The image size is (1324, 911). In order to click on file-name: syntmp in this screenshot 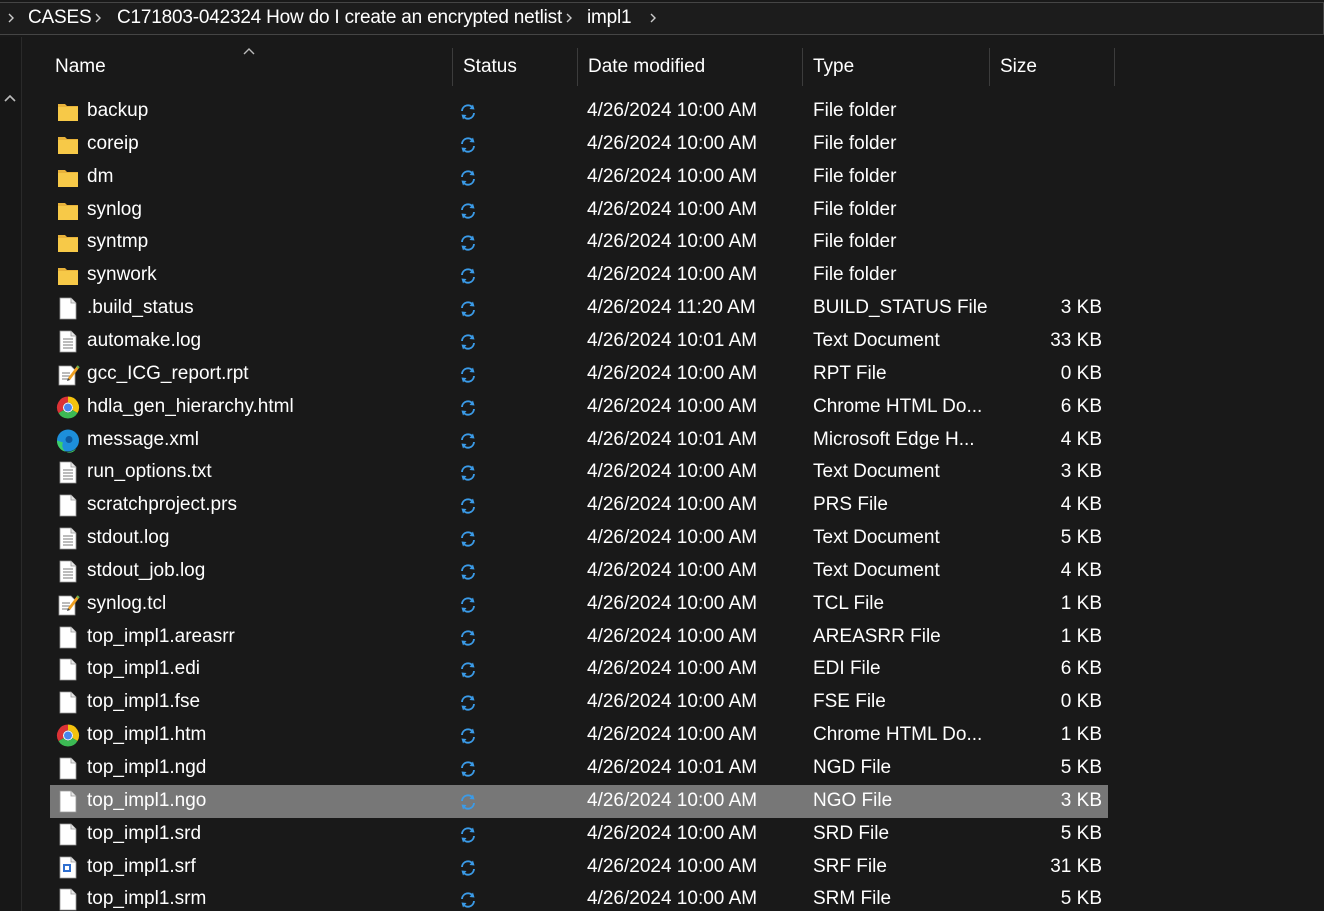, I will do `click(117, 242)`.